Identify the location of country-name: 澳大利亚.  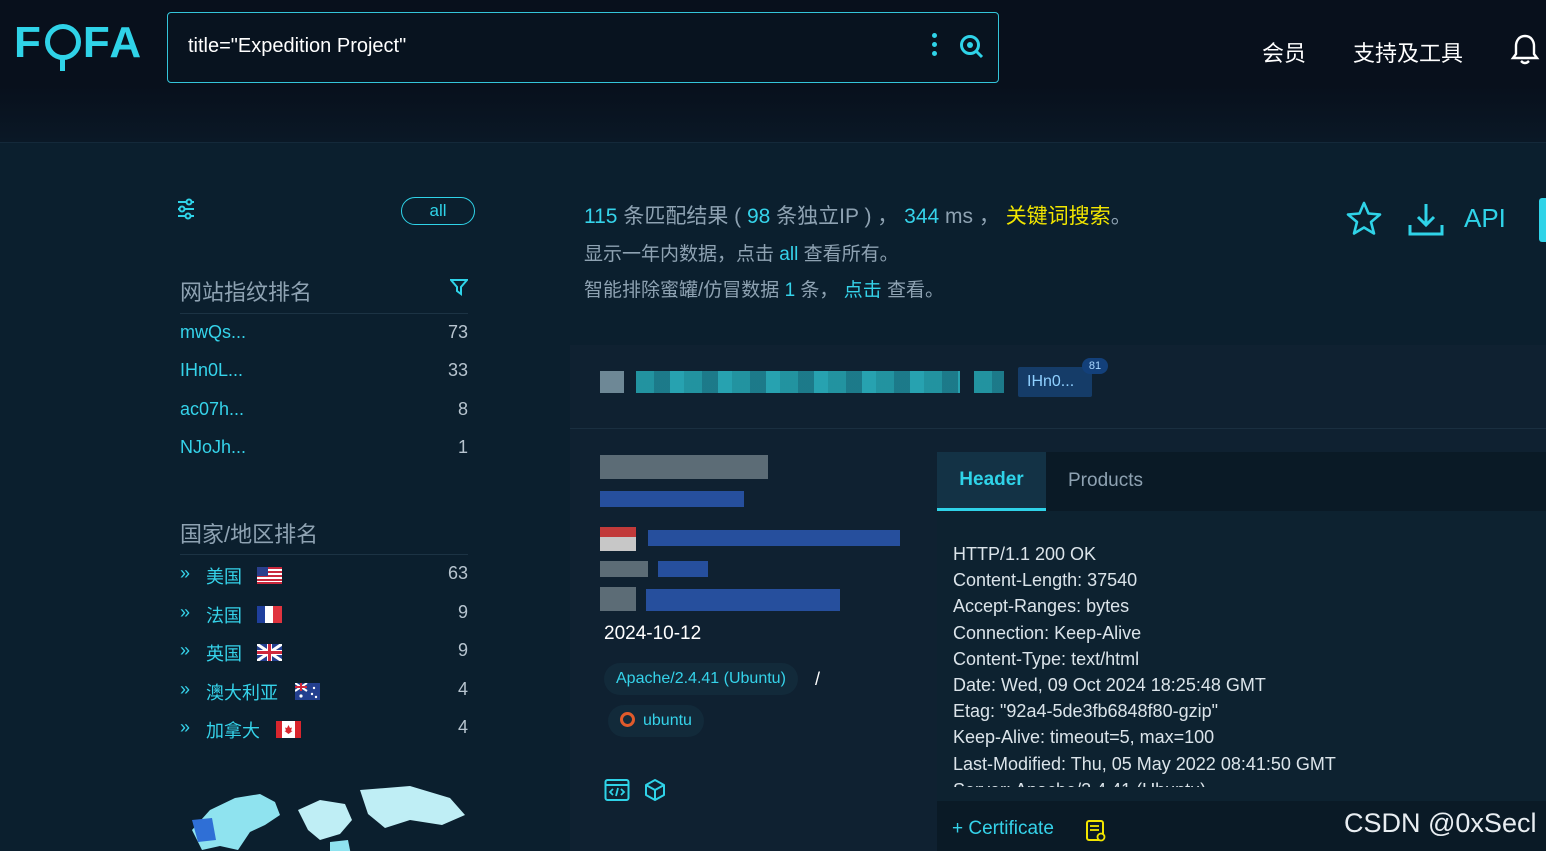
(242, 692).